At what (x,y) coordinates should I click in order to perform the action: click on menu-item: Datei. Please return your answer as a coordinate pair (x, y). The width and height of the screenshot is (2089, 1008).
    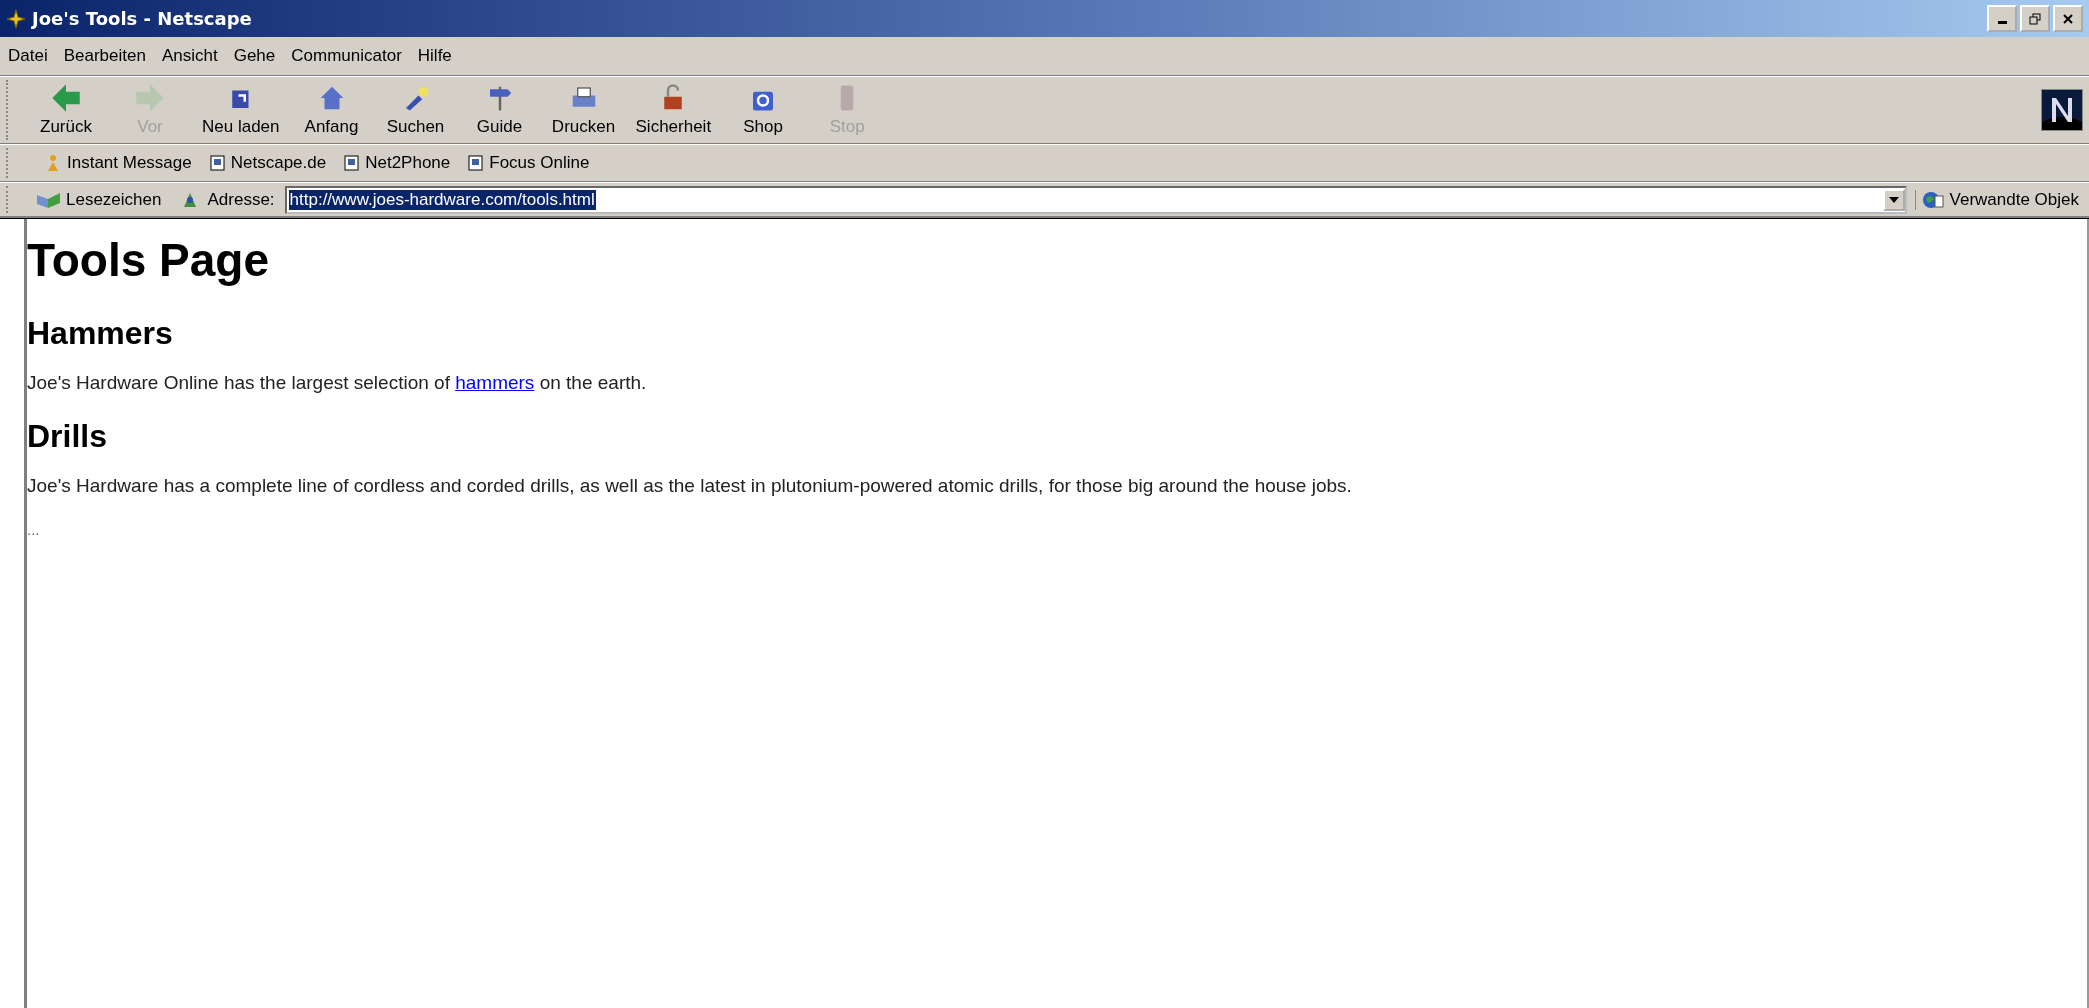
    Looking at the image, I should click on (28, 56).